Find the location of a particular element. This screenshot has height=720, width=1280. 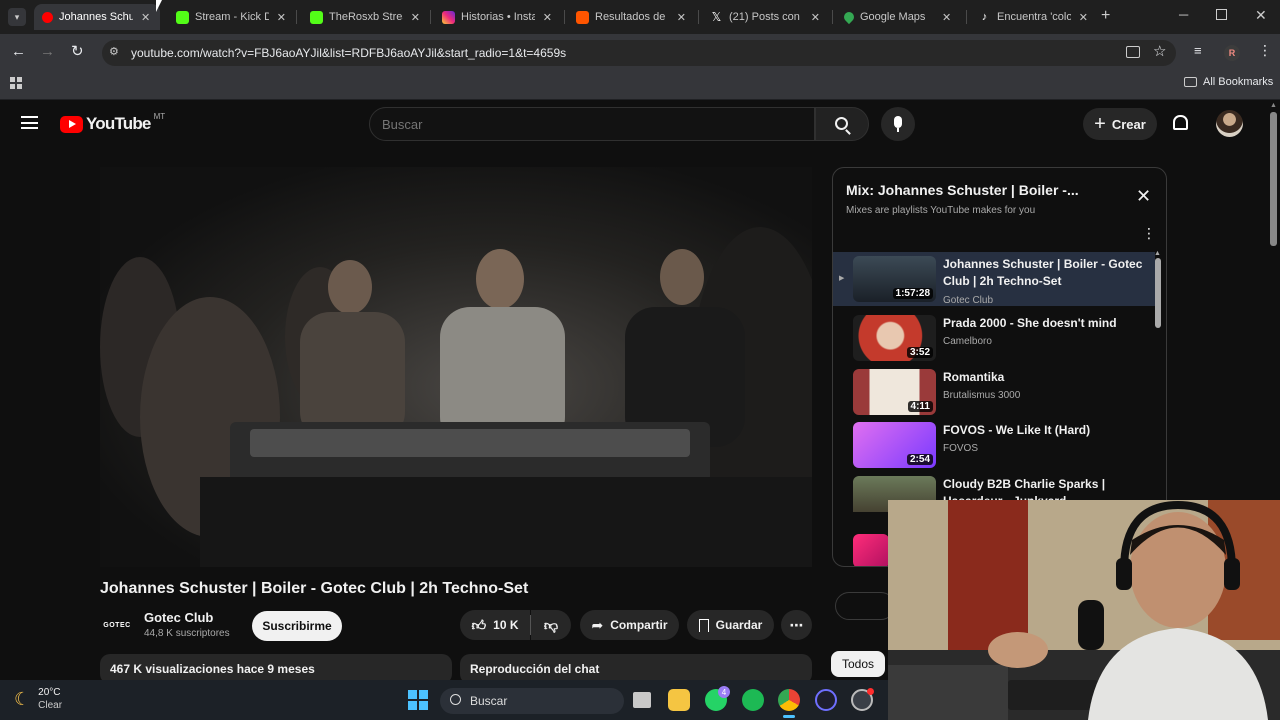

more-horizontal-icon: ⋯ is located at coordinates (796, 624).